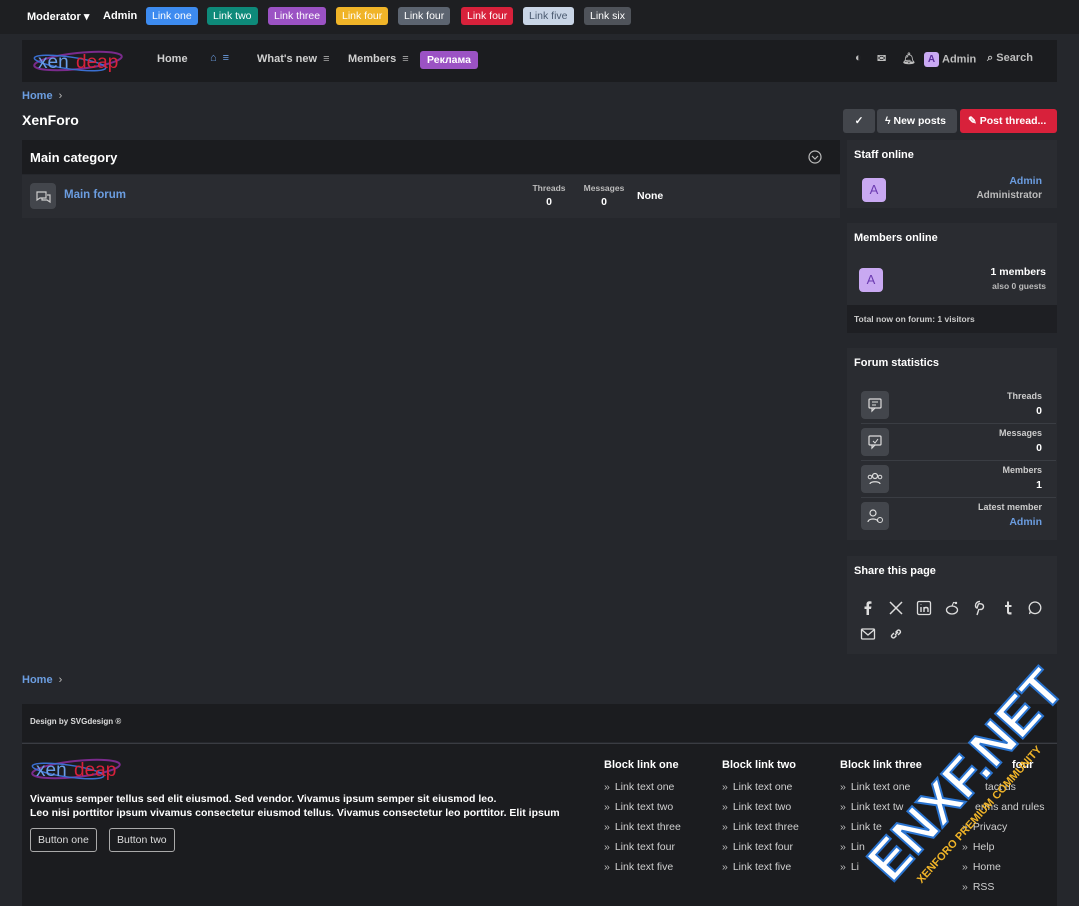 Image resolution: width=1079 pixels, height=906 pixels. What do you see at coordinates (362, 16) in the screenshot?
I see `top-link-4: Link four` at bounding box center [362, 16].